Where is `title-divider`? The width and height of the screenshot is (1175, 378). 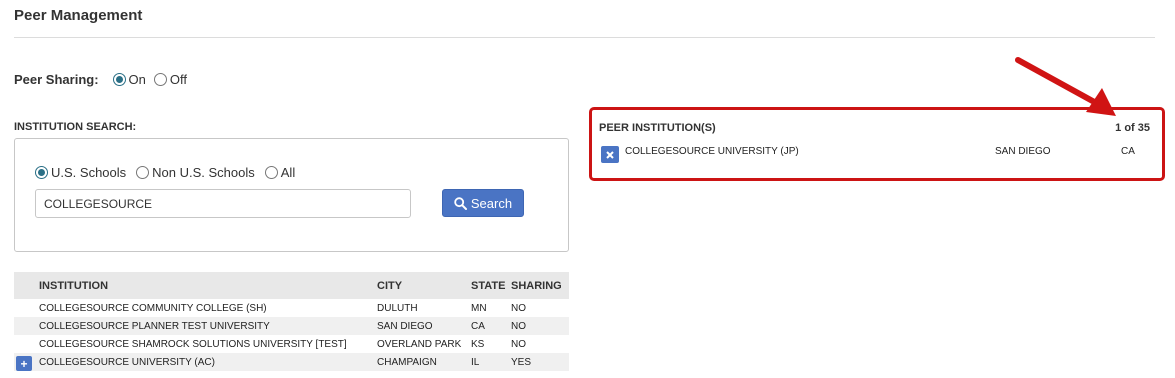
title-divider is located at coordinates (584, 37).